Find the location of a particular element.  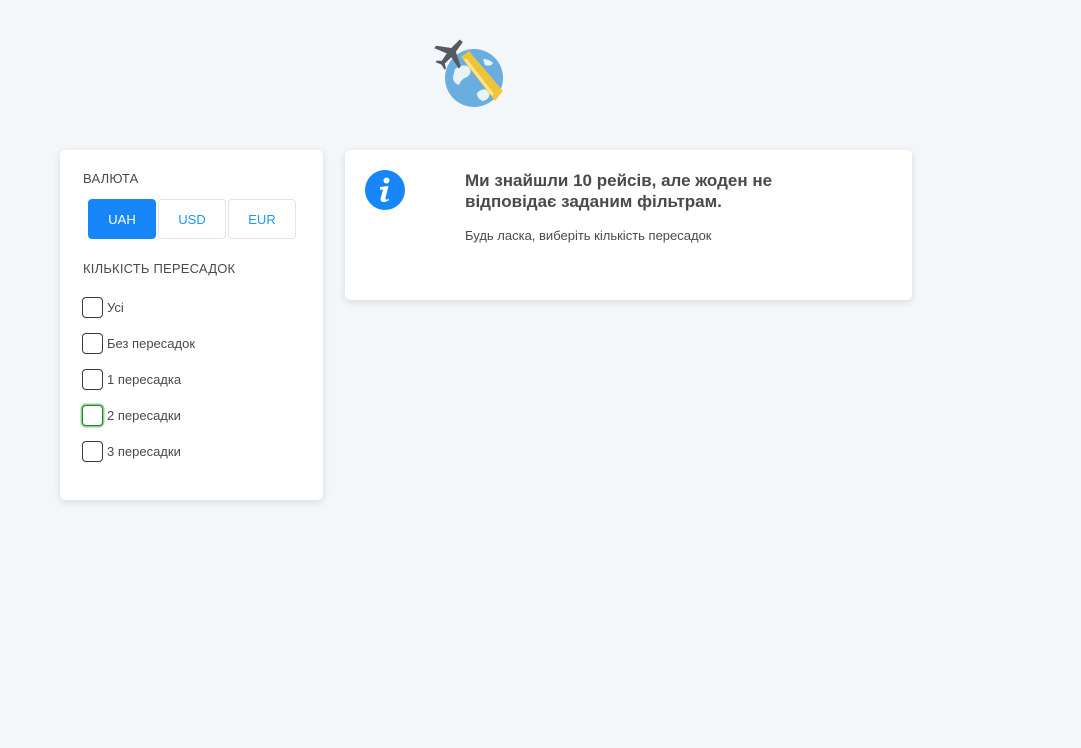

stops-title: КІЛЬКІСТЬ ПЕРЕСАДОК is located at coordinates (159, 268).